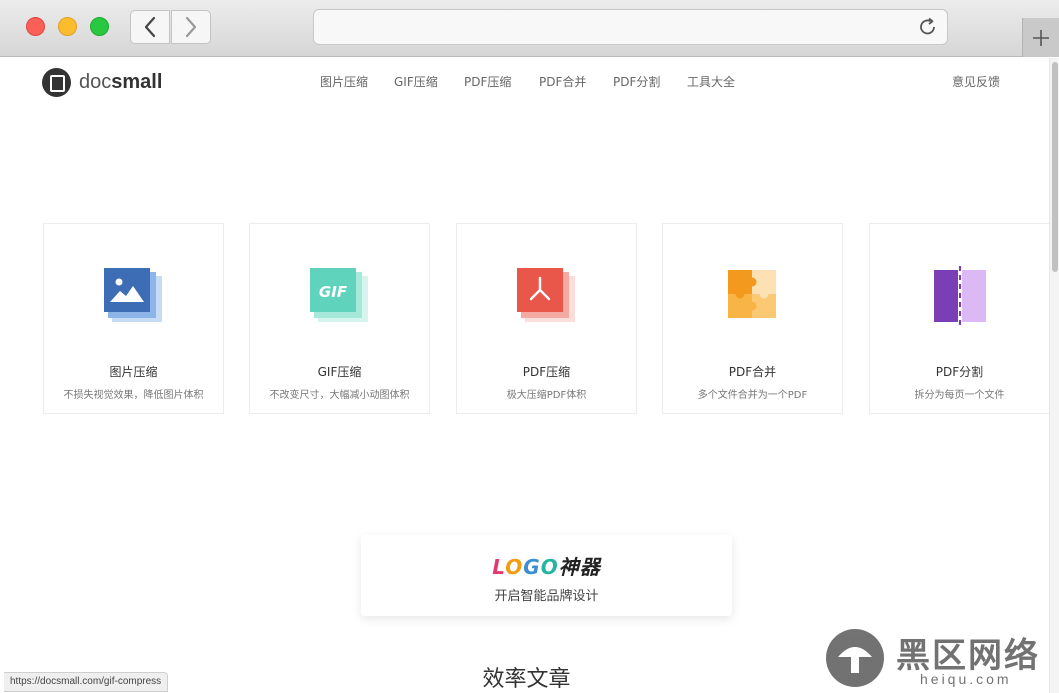 The width and height of the screenshot is (1059, 693). I want to click on nav-item-all-tools: 工具大全, so click(711, 81).